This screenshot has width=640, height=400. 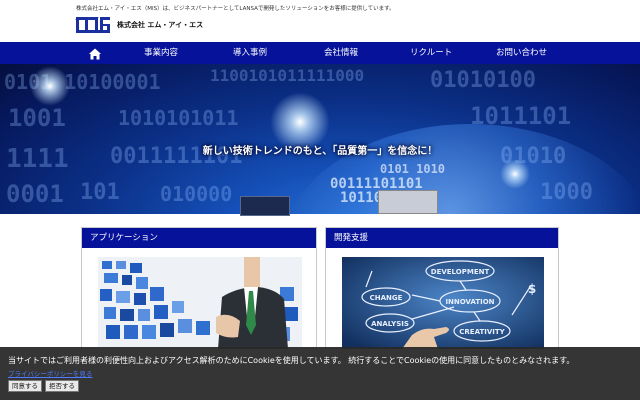 What do you see at coordinates (408, 202) in the screenshot?
I see `hero-monitor-image` at bounding box center [408, 202].